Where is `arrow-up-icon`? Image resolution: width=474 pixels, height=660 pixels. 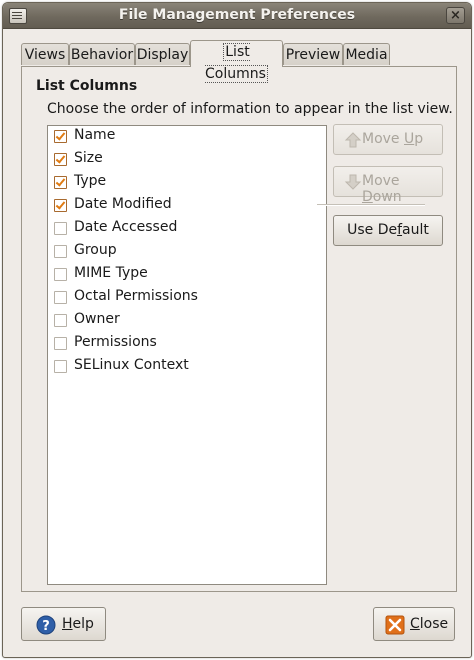
arrow-up-icon is located at coordinates (353, 140).